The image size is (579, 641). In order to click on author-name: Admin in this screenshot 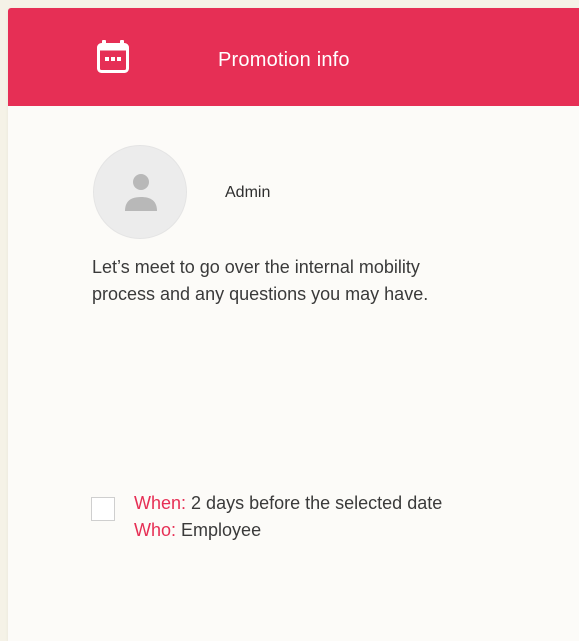, I will do `click(248, 192)`.